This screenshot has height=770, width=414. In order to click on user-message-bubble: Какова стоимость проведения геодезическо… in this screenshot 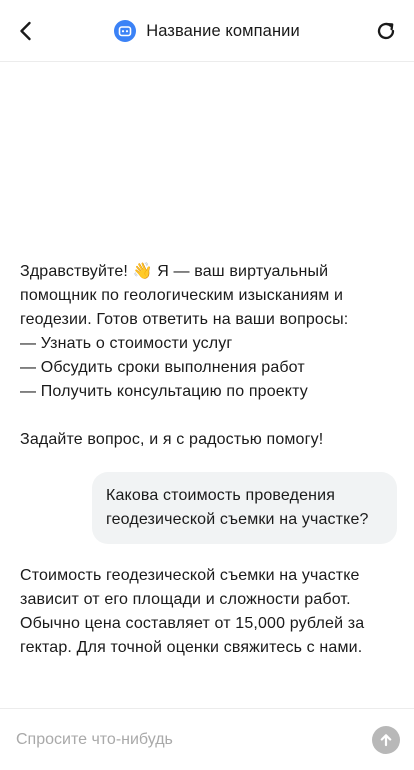, I will do `click(244, 508)`.